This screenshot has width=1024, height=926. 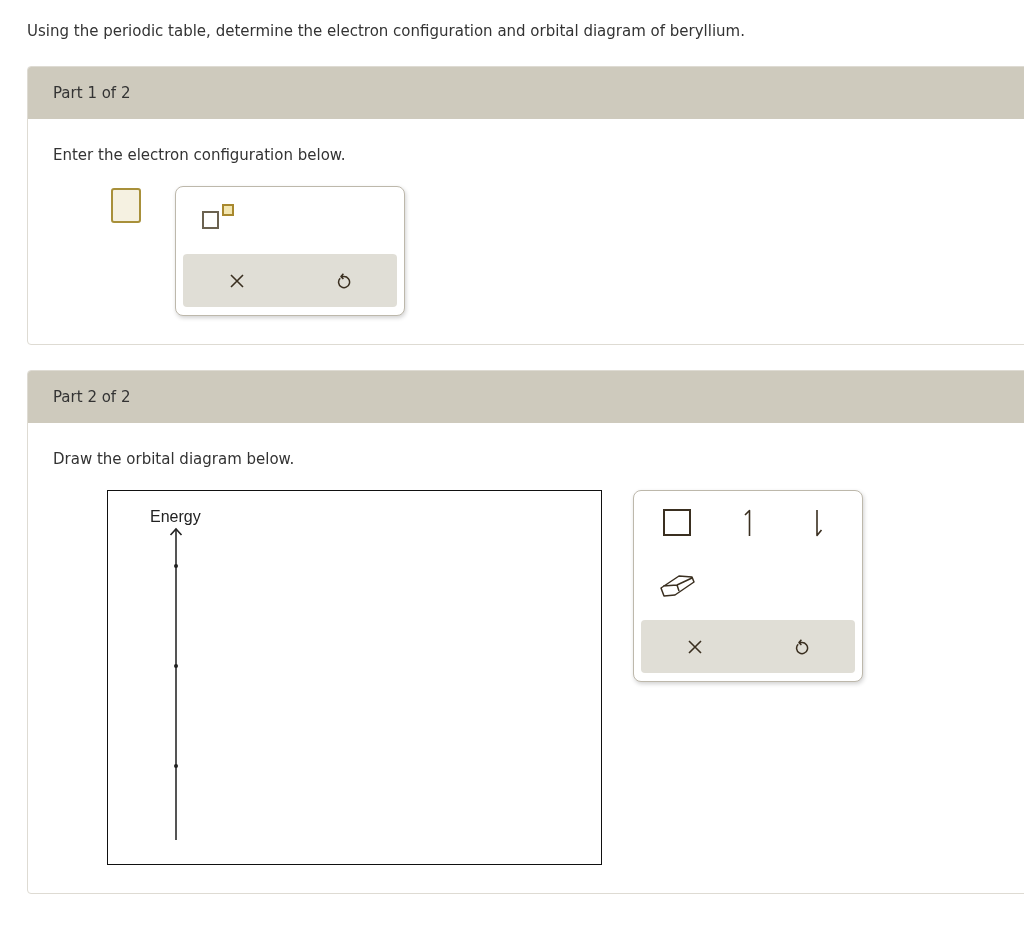 I want to click on question-text: Using the periodic table, determine the electron configuration and orbital diagram of beryllium., so click(x=386, y=30).